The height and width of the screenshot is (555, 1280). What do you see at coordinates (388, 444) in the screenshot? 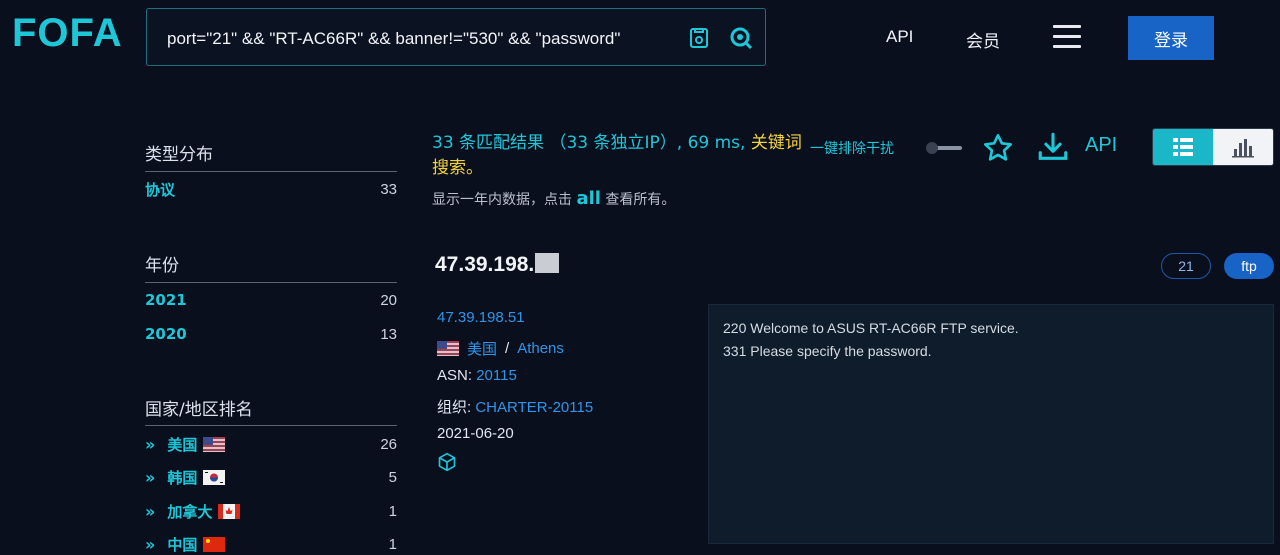
I see `country-count: 26` at bounding box center [388, 444].